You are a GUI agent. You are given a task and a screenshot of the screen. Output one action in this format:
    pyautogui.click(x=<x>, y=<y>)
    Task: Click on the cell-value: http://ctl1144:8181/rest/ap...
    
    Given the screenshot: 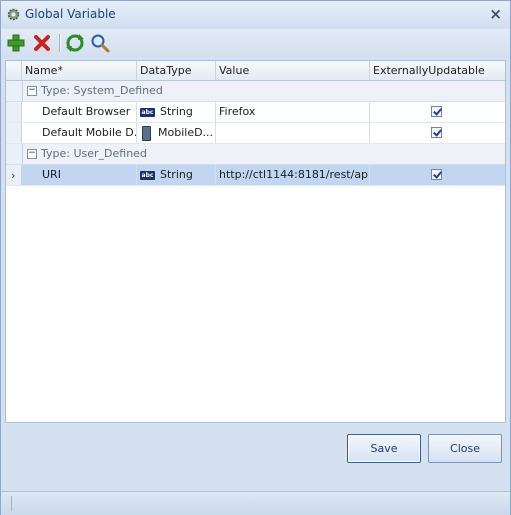 What is the action you would take?
    pyautogui.click(x=293, y=175)
    